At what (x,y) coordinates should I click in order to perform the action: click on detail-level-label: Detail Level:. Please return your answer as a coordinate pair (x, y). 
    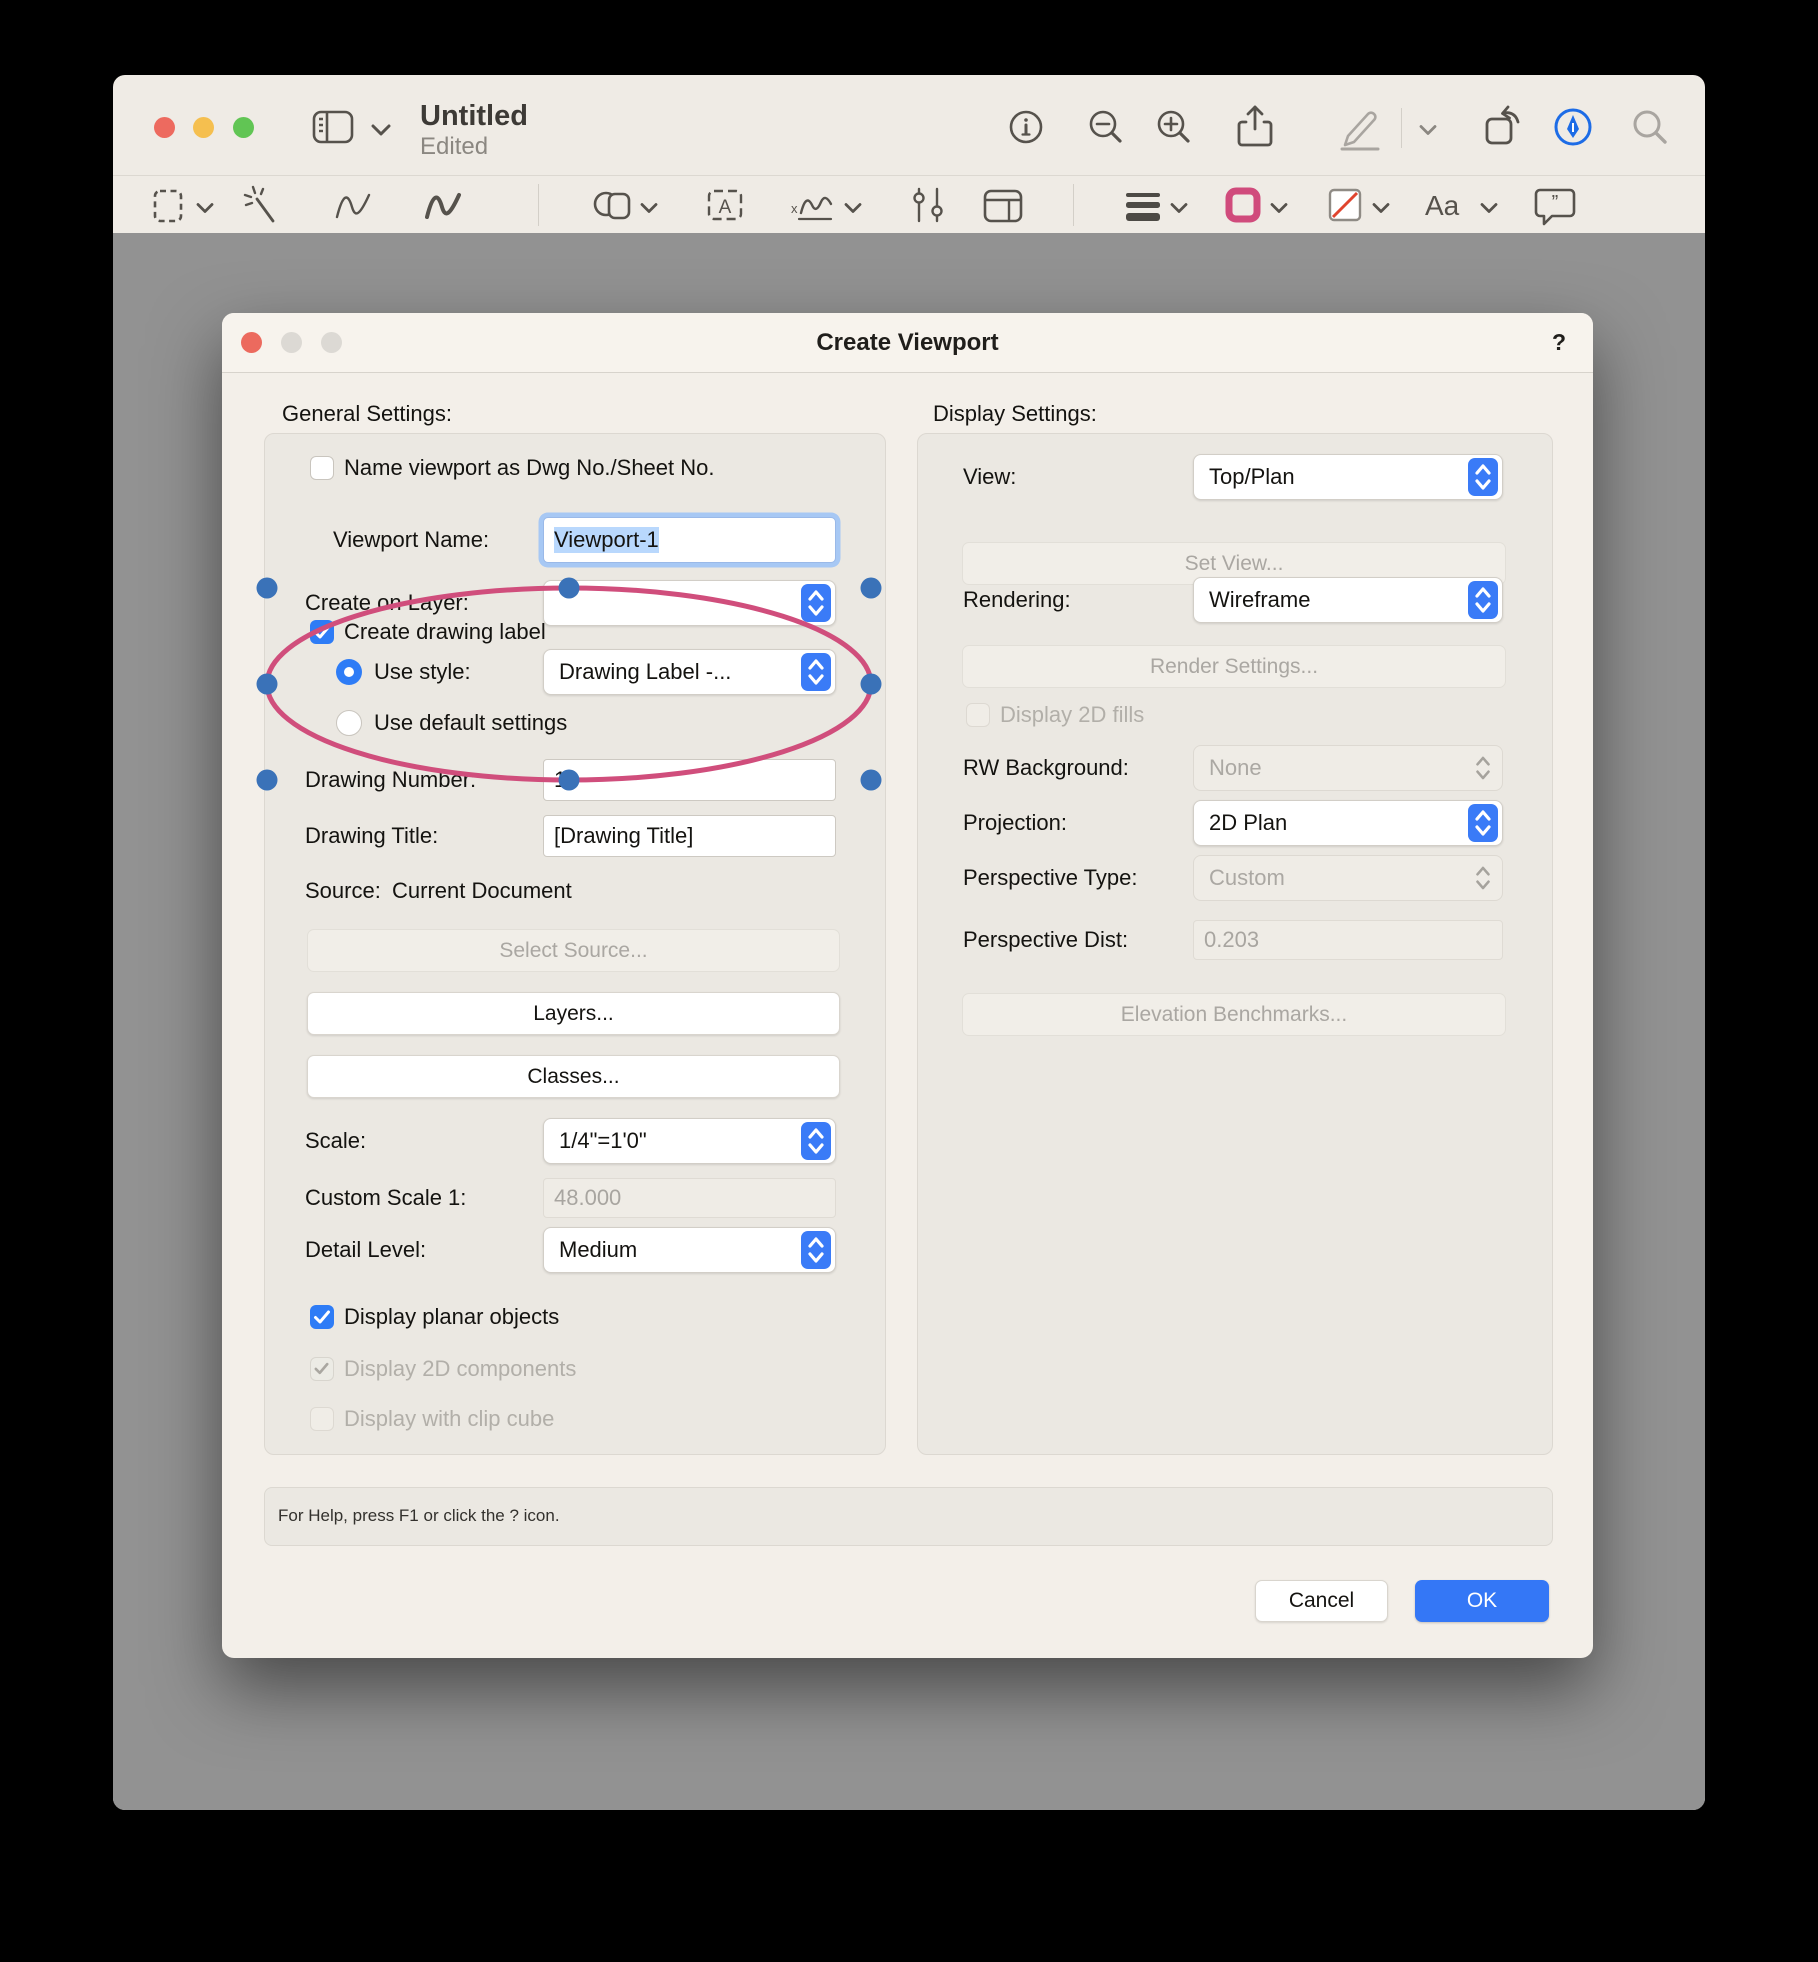
    Looking at the image, I should click on (366, 1249).